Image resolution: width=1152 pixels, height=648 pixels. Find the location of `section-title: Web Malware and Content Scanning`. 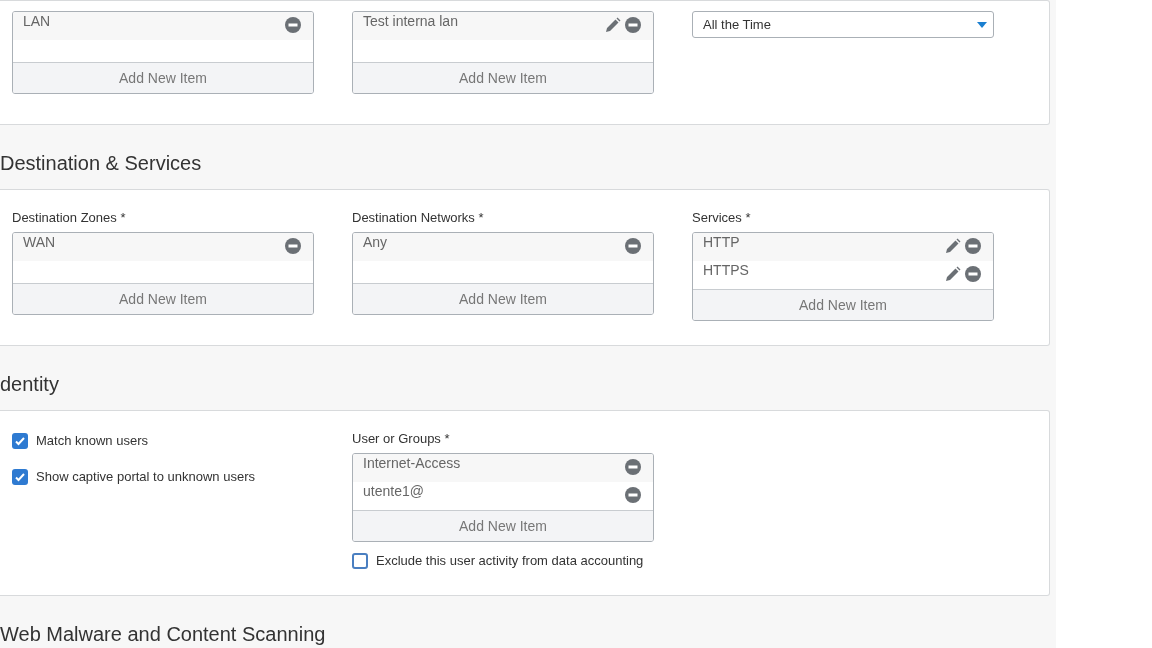

section-title: Web Malware and Content Scanning is located at coordinates (163, 634).